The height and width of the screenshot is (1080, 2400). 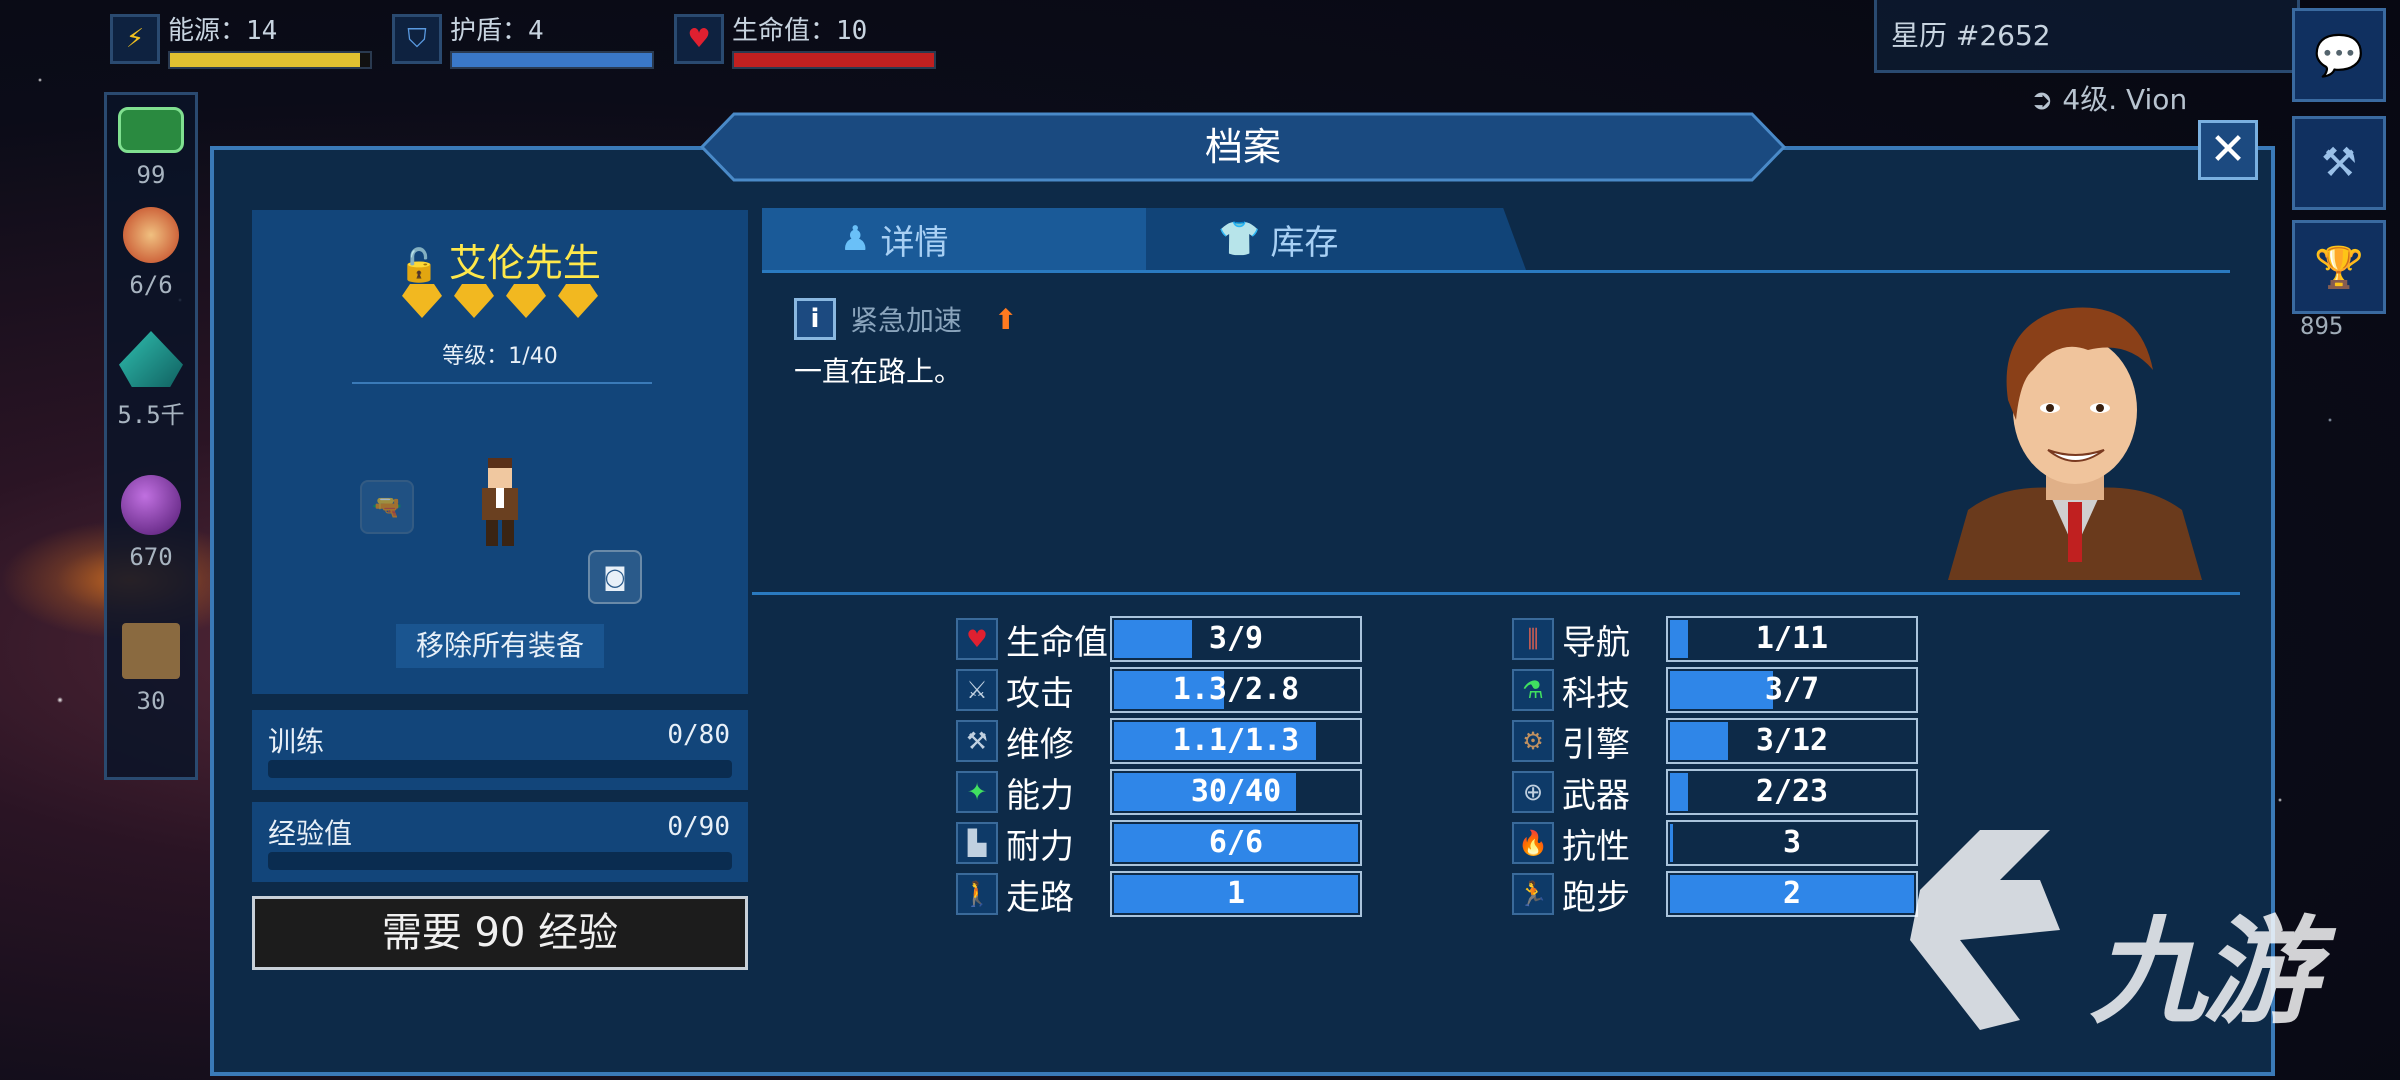 What do you see at coordinates (151, 130) in the screenshot?
I see `money-icon` at bounding box center [151, 130].